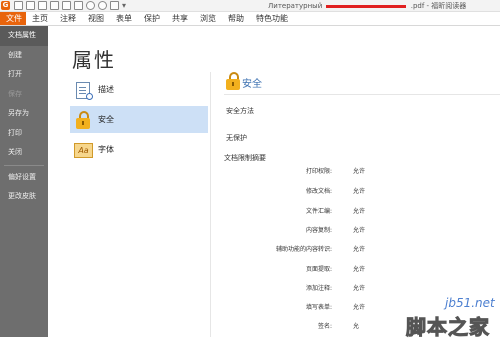 The width and height of the screenshot is (500, 340). Describe the element at coordinates (24, 134) in the screenshot. I see `nav-print: 打印` at that location.